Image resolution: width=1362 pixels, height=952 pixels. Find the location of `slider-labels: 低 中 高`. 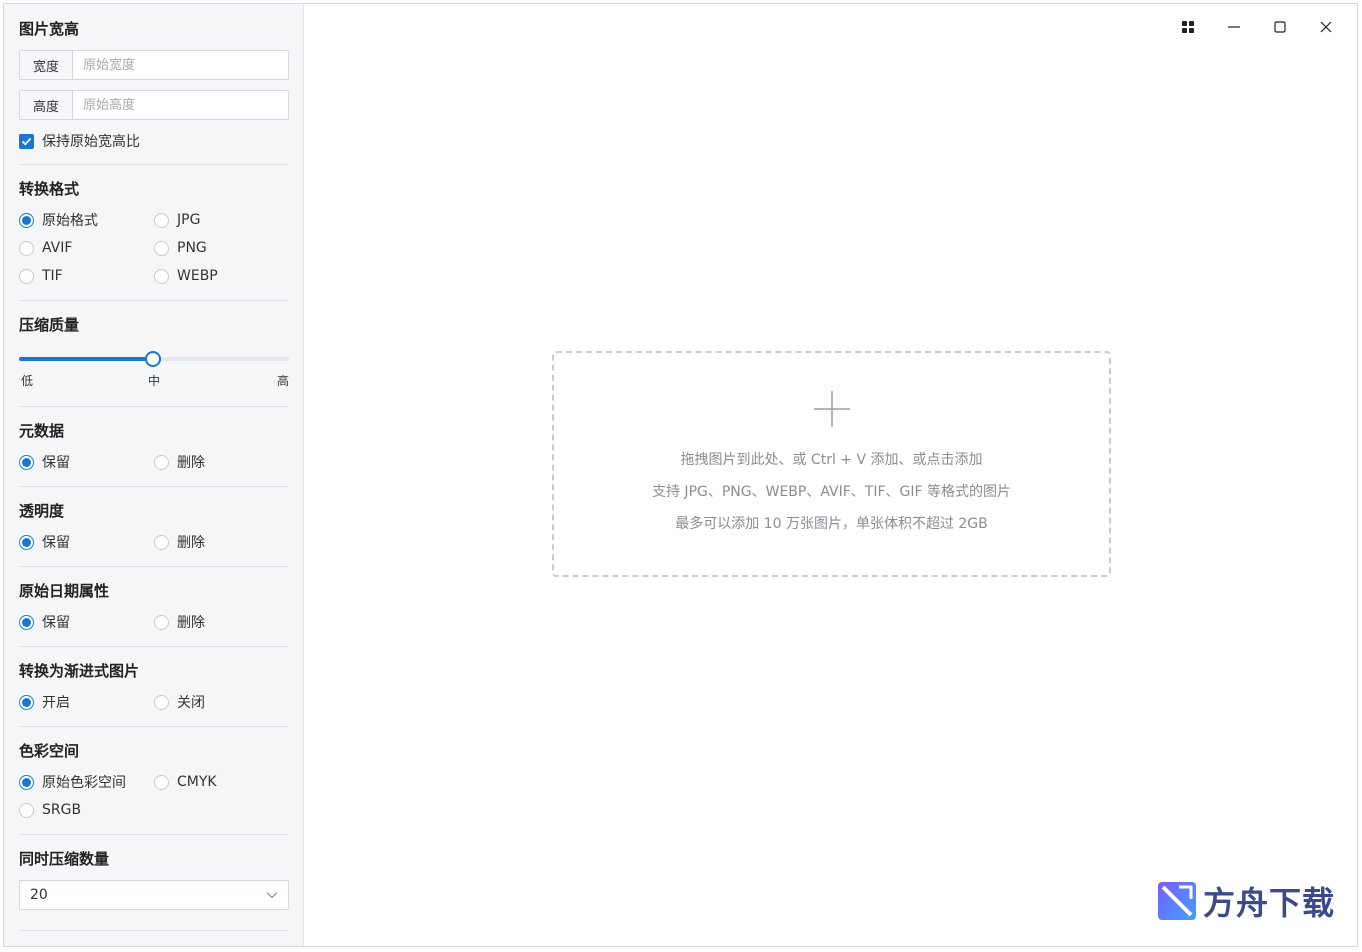

slider-labels: 低 中 高 is located at coordinates (154, 380).